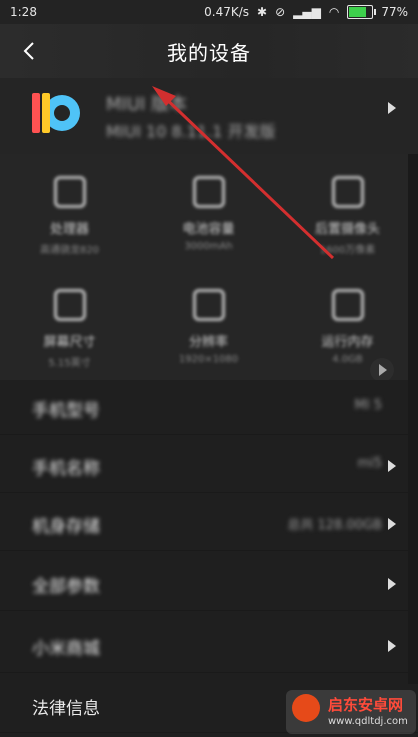 The image size is (418, 737). I want to click on list-item-label: 手机型号, so click(66, 411).